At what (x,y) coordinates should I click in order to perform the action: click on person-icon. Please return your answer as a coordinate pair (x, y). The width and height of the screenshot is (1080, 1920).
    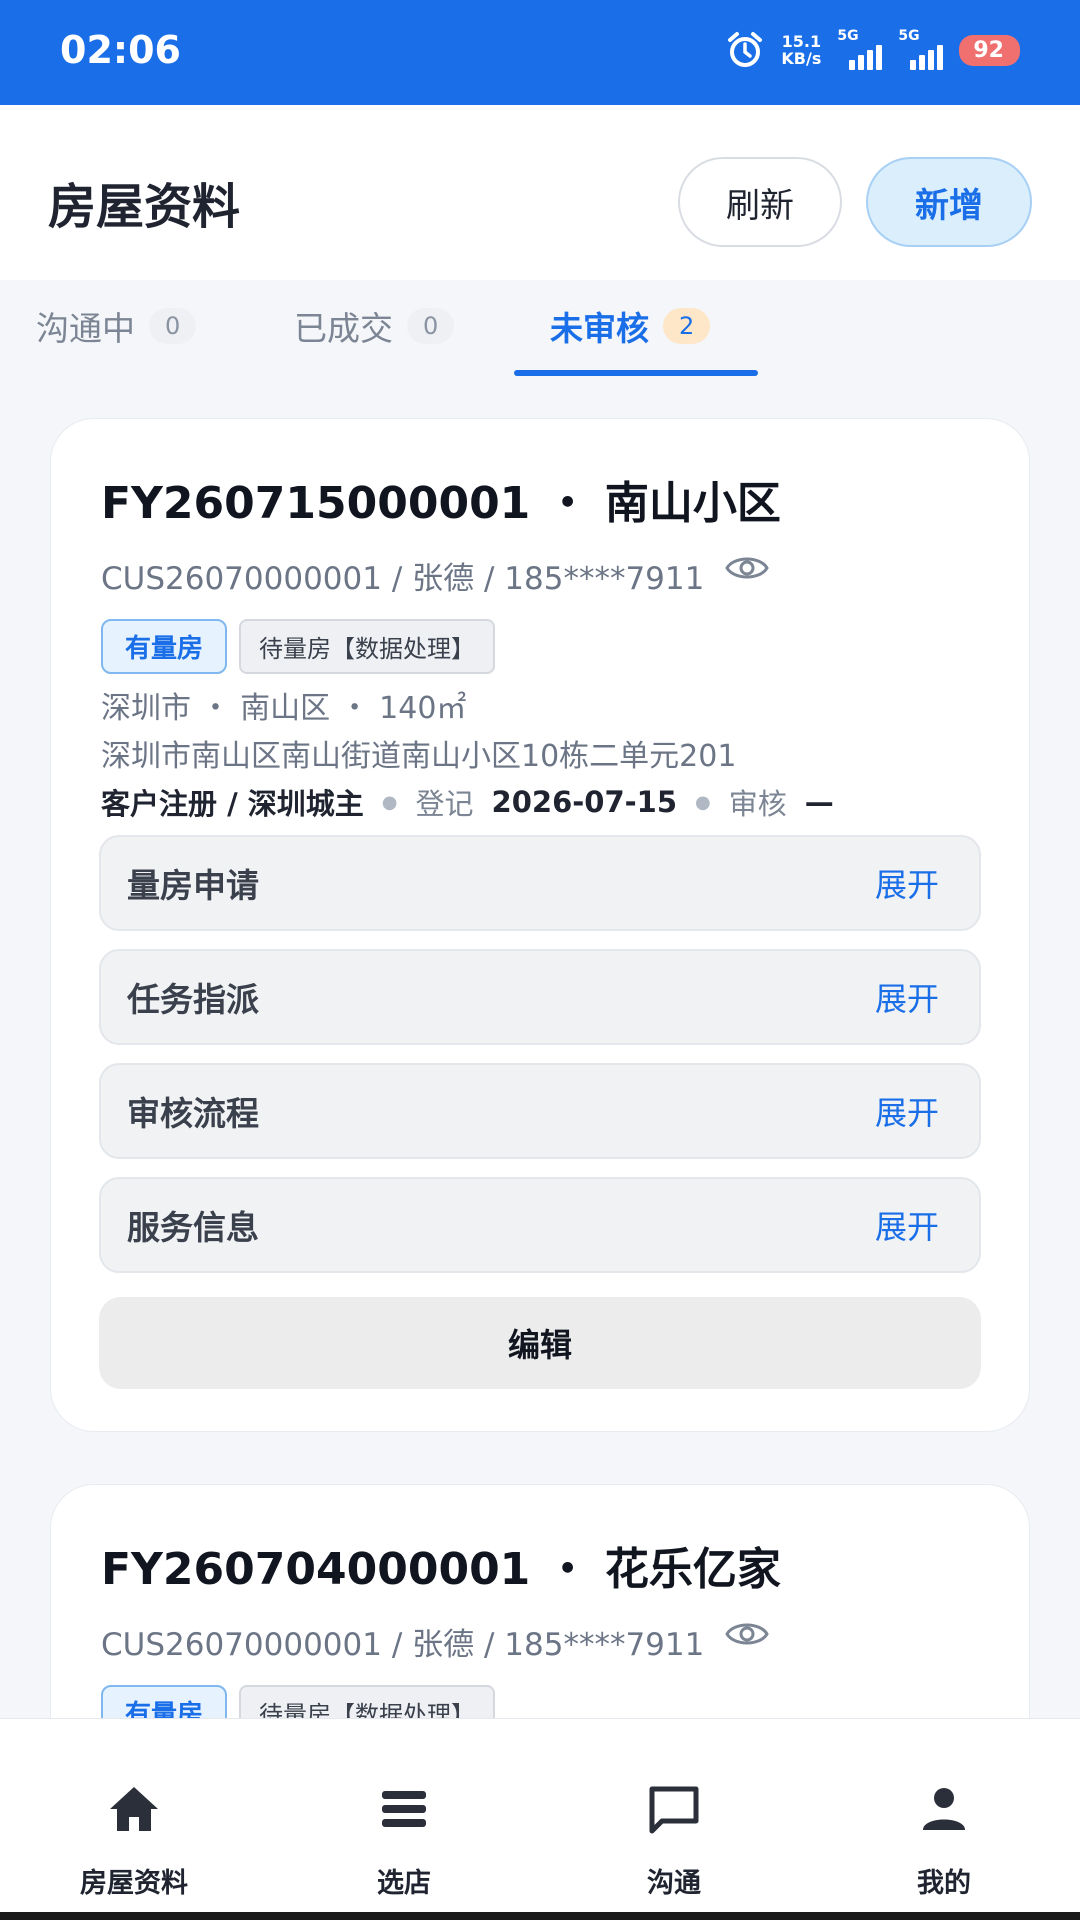
    Looking at the image, I should click on (944, 1809).